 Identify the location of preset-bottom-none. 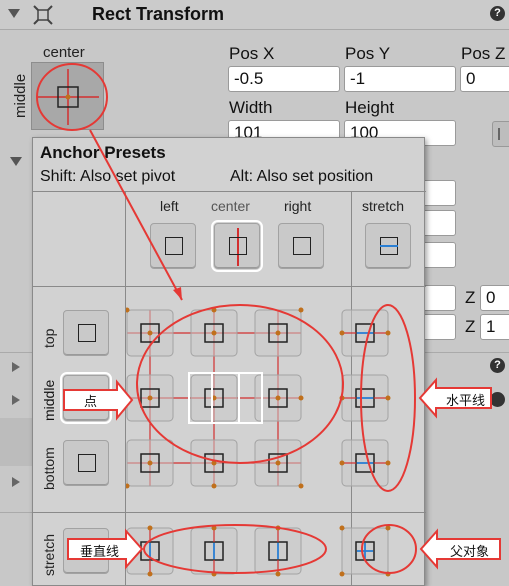
(86, 463).